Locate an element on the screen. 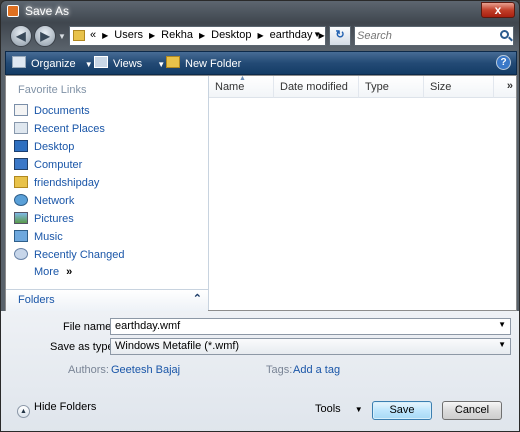 The height and width of the screenshot is (432, 520). sidebar-item-computer: Computer is located at coordinates (48, 166).